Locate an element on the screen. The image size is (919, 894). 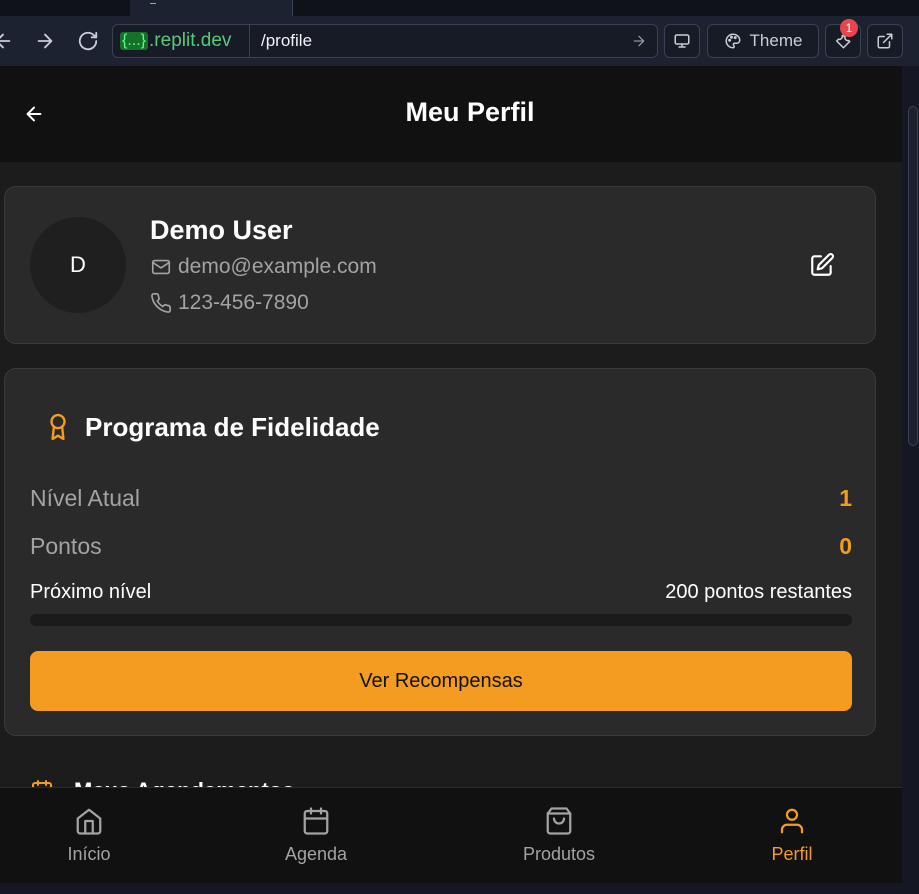
external-link-icon is located at coordinates (885, 41).